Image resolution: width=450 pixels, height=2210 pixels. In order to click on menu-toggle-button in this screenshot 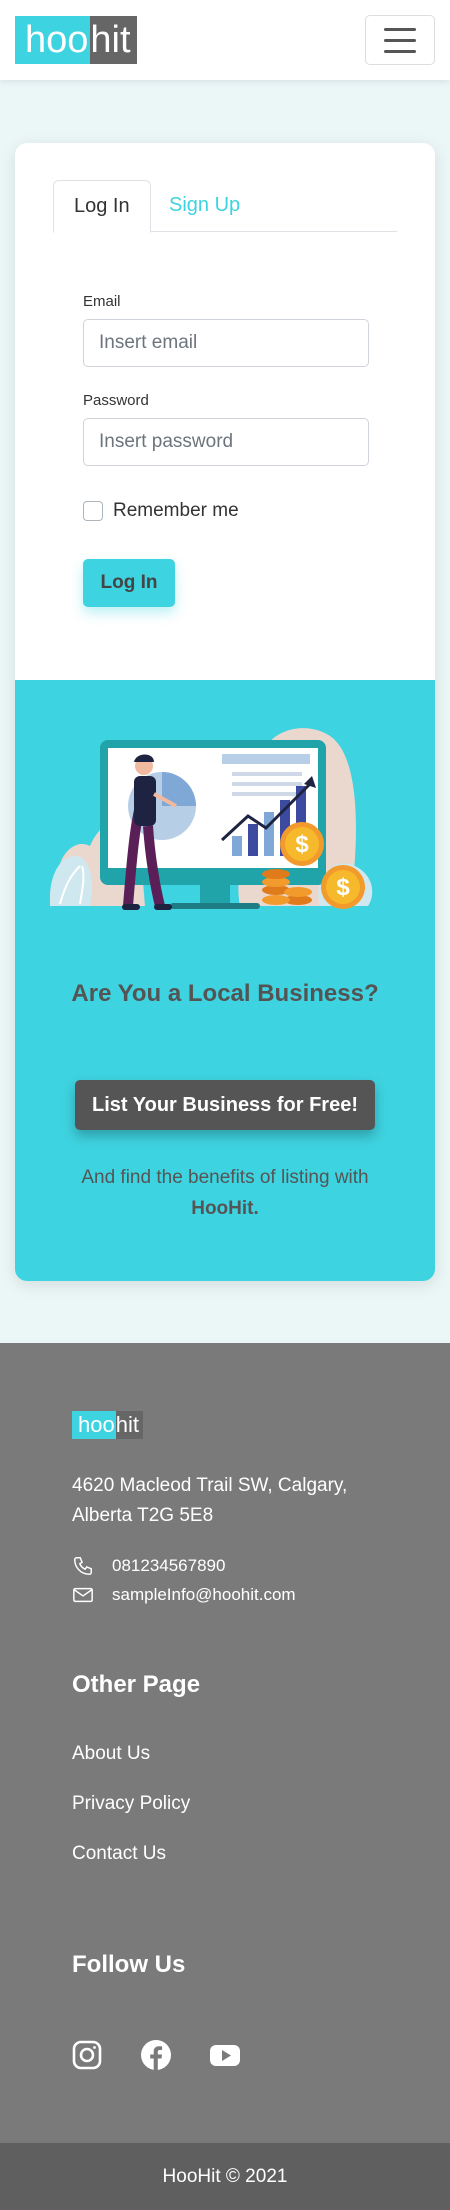, I will do `click(400, 40)`.